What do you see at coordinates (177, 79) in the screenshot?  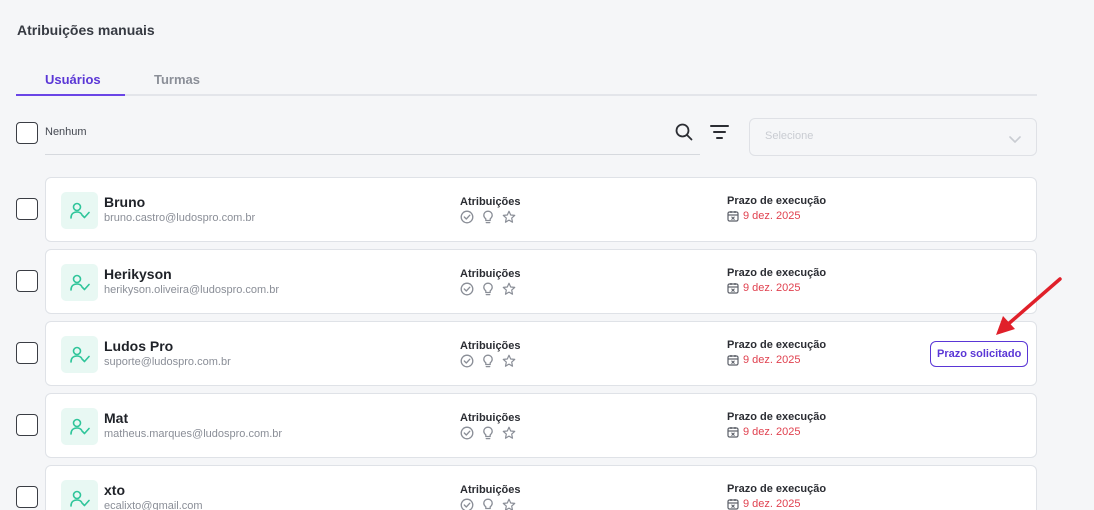 I see `tab-classes: Turmas` at bounding box center [177, 79].